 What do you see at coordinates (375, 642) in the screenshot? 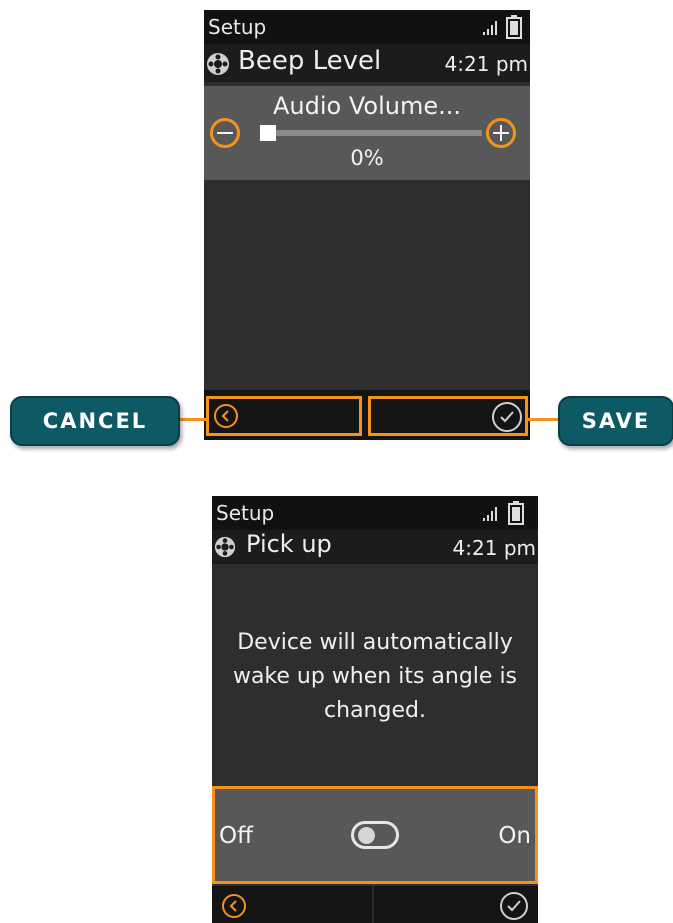
I see `description-line: Device will automatically` at bounding box center [375, 642].